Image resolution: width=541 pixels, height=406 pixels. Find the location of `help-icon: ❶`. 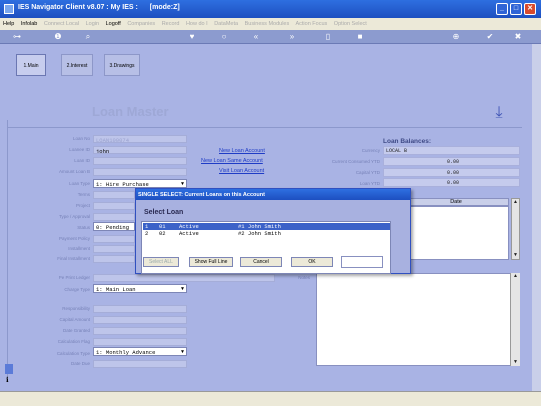

help-icon: ❶ is located at coordinates (58, 36).